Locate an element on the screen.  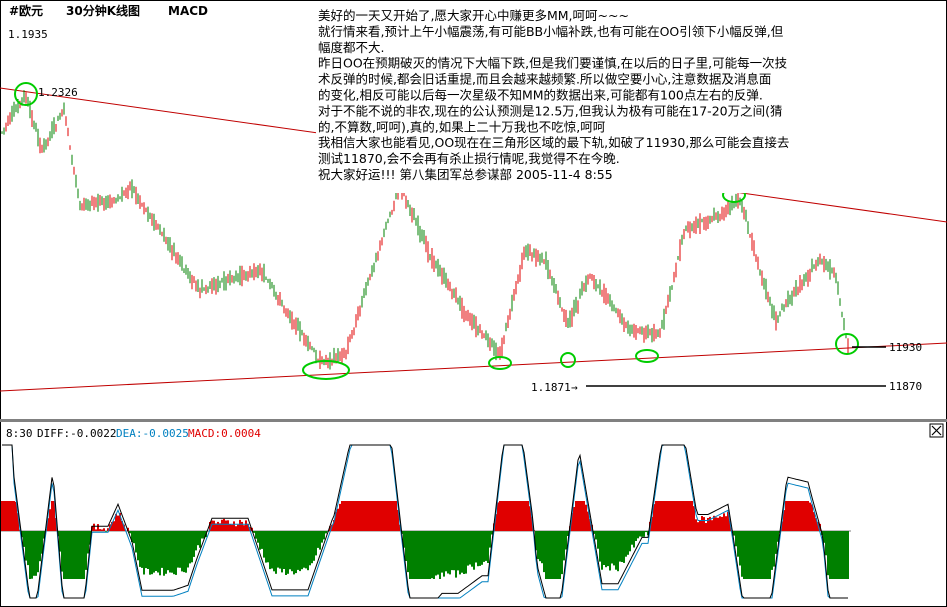
period-label: 30分钟K线图 is located at coordinates (103, 10).